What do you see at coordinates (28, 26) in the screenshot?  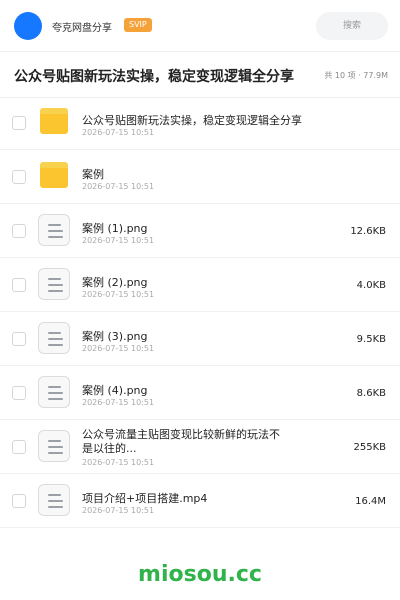 I see `avatar` at bounding box center [28, 26].